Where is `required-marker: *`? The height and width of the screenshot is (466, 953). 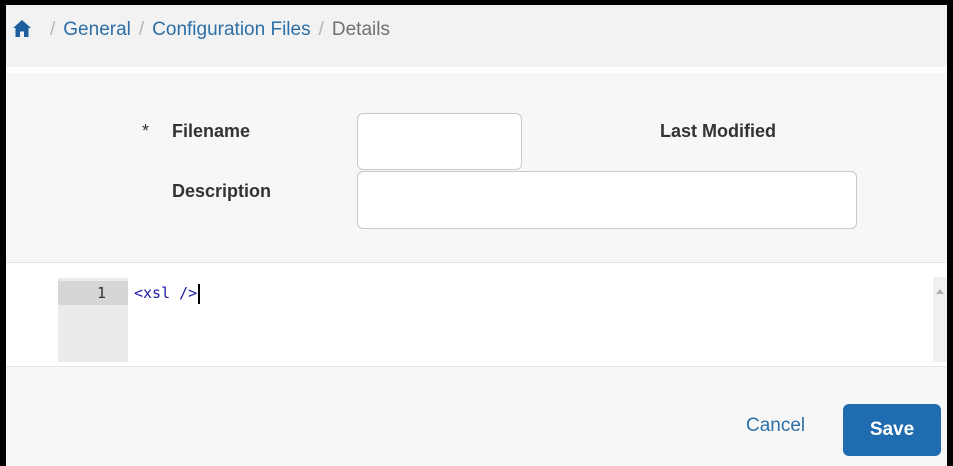
required-marker: * is located at coordinates (146, 131).